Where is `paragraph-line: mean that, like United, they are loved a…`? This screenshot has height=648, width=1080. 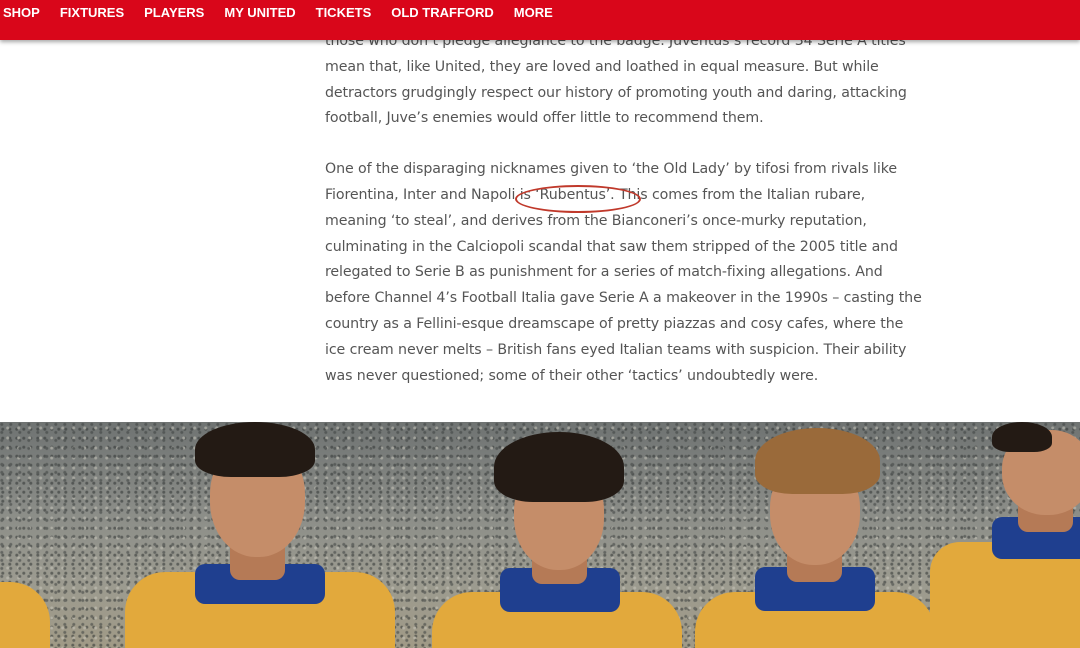 paragraph-line: mean that, like United, they are loved a… is located at coordinates (602, 66).